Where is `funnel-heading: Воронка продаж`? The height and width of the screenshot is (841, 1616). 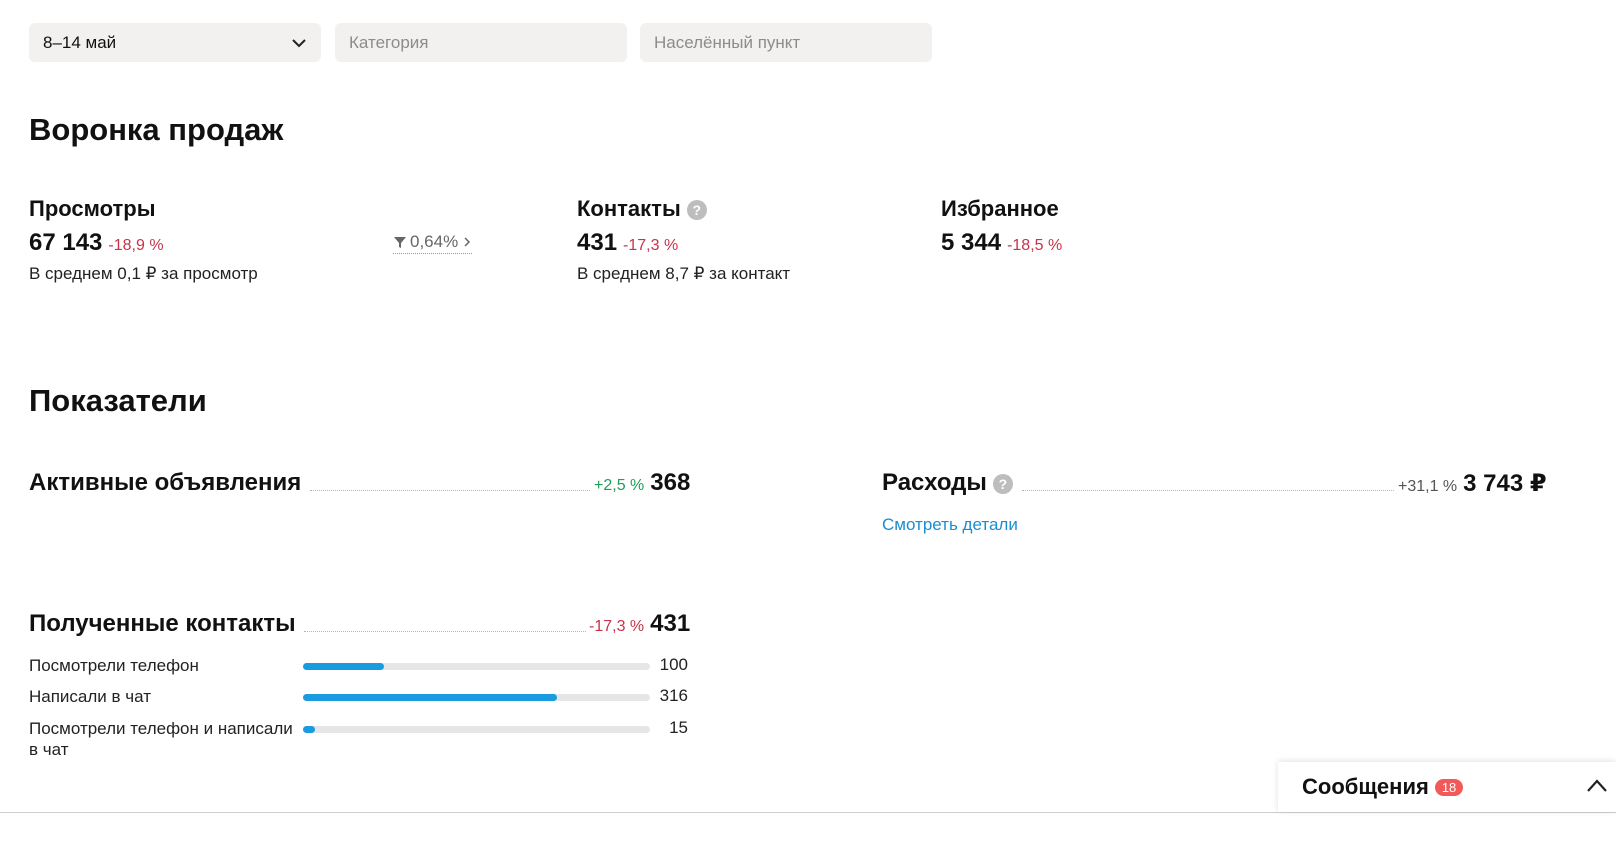
funnel-heading: Воронка продаж is located at coordinates (156, 129).